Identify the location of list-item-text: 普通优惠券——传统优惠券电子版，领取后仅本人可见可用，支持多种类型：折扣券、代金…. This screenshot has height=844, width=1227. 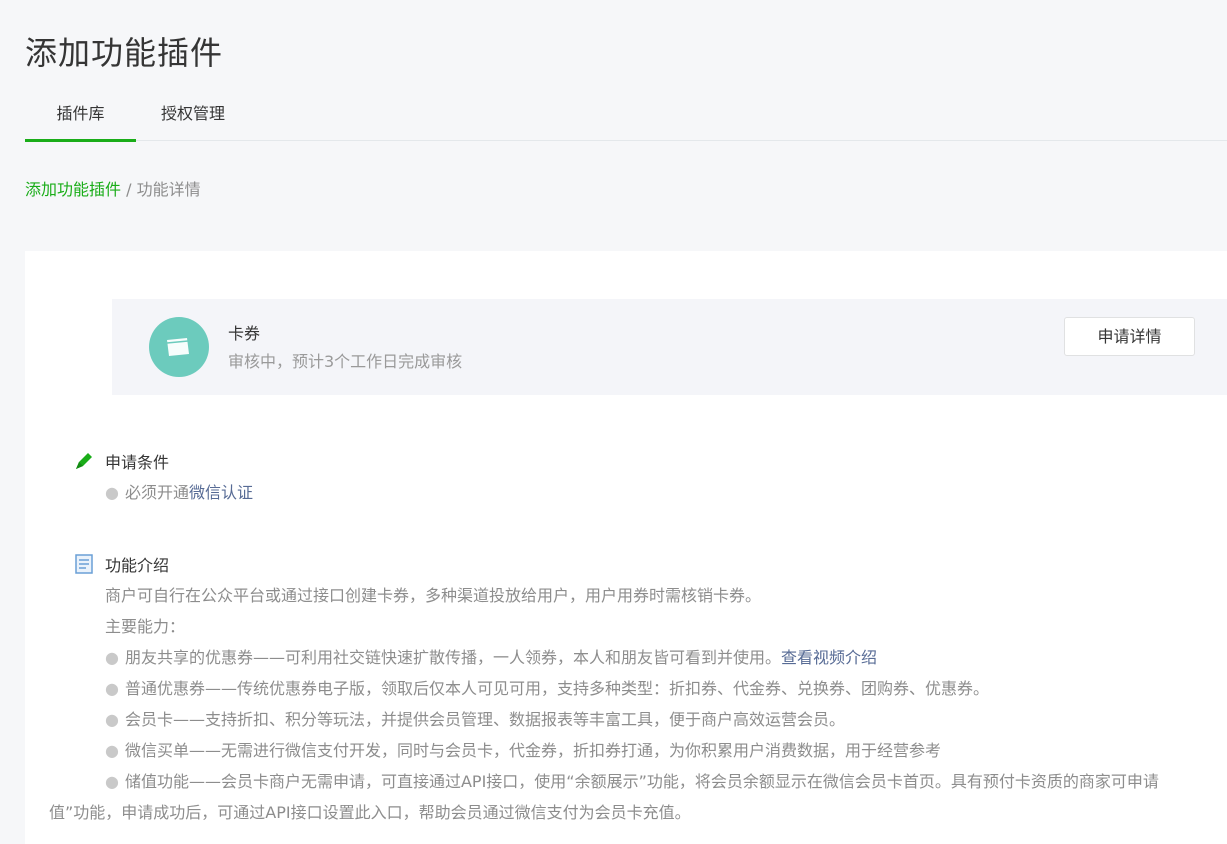
(556, 688).